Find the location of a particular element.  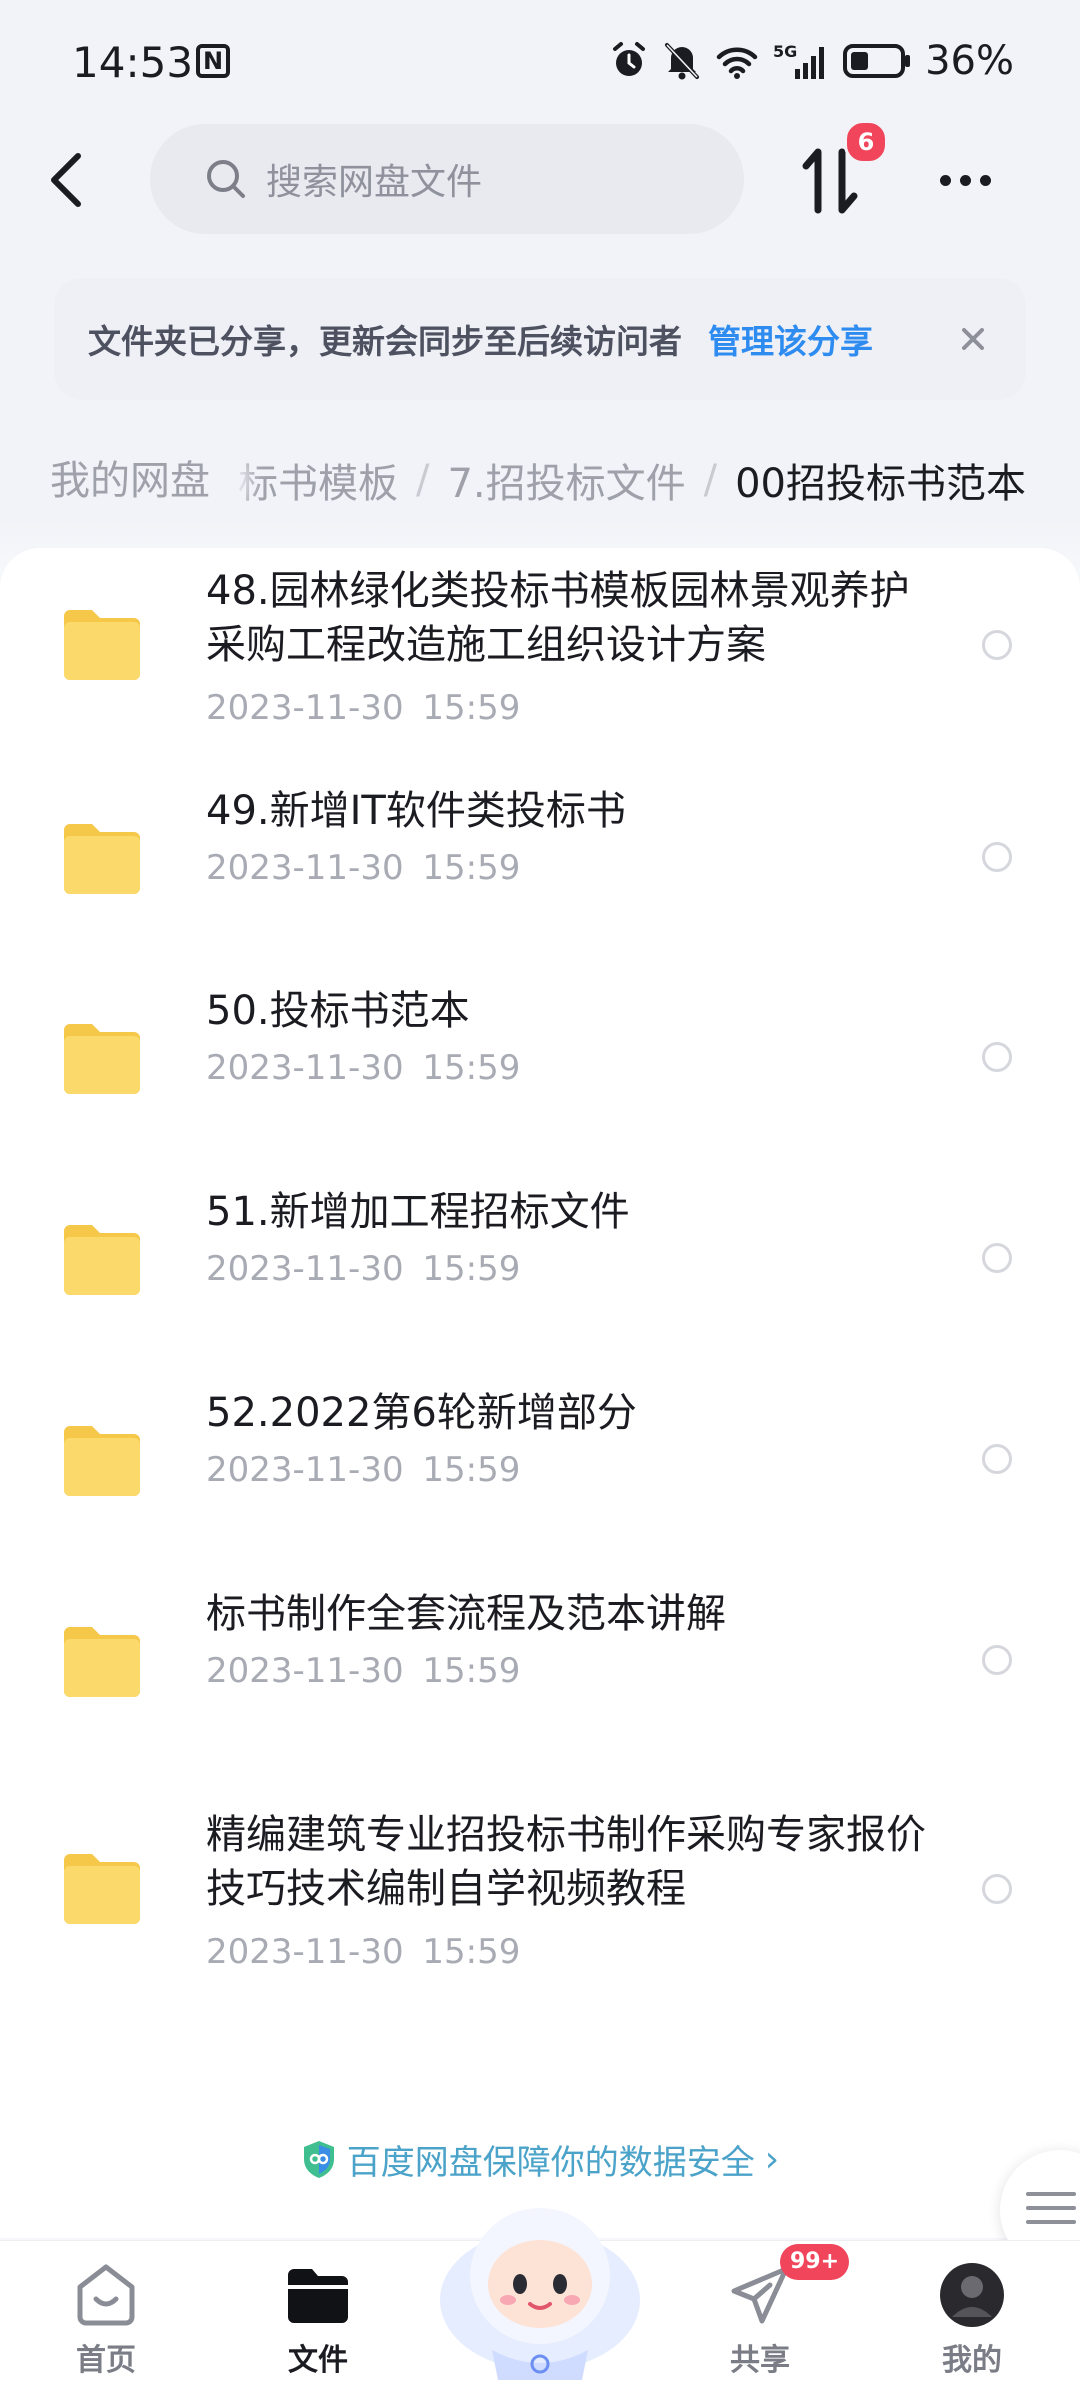

file-row: 49.新增IT软件类投标书 2023-11-30 15:59 is located at coordinates (540, 873).